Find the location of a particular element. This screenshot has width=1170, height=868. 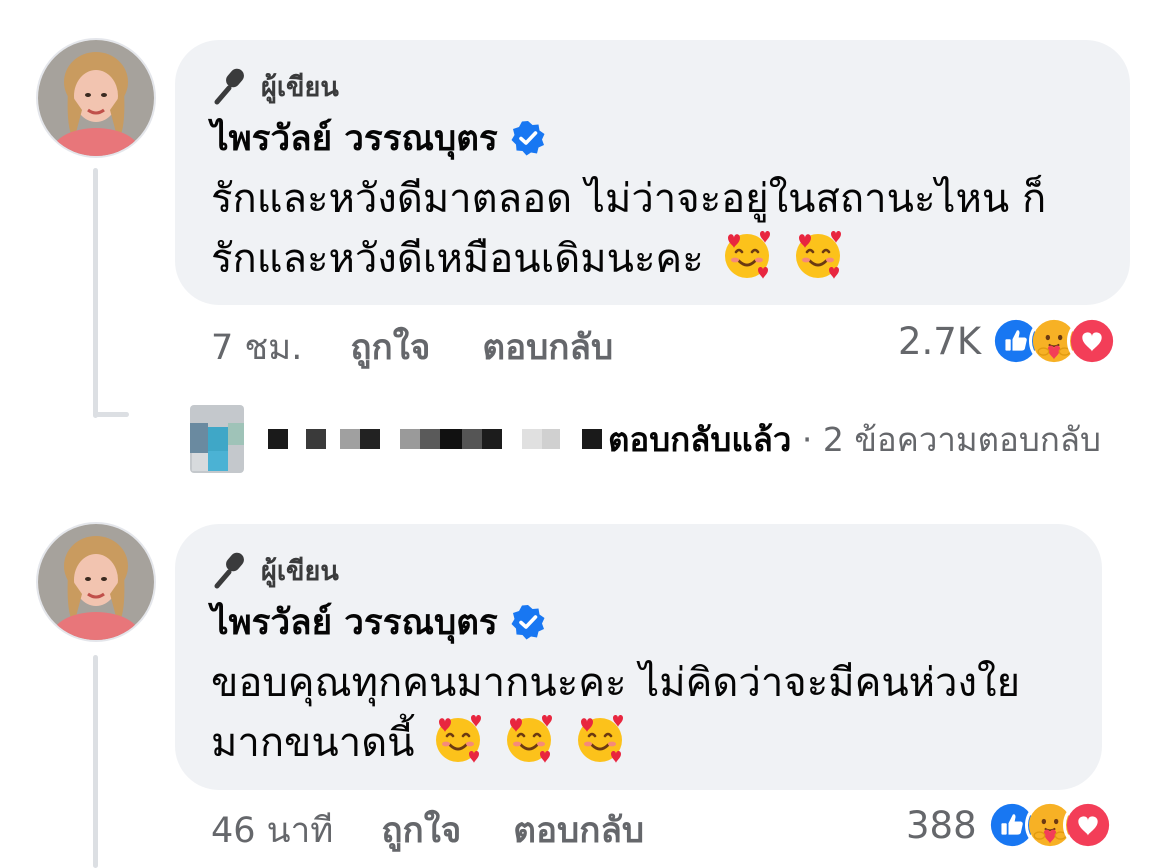

view-replies-row: ตอบกลับแล้ว · 2 ข้อความตอบกลับ is located at coordinates (643, 439).